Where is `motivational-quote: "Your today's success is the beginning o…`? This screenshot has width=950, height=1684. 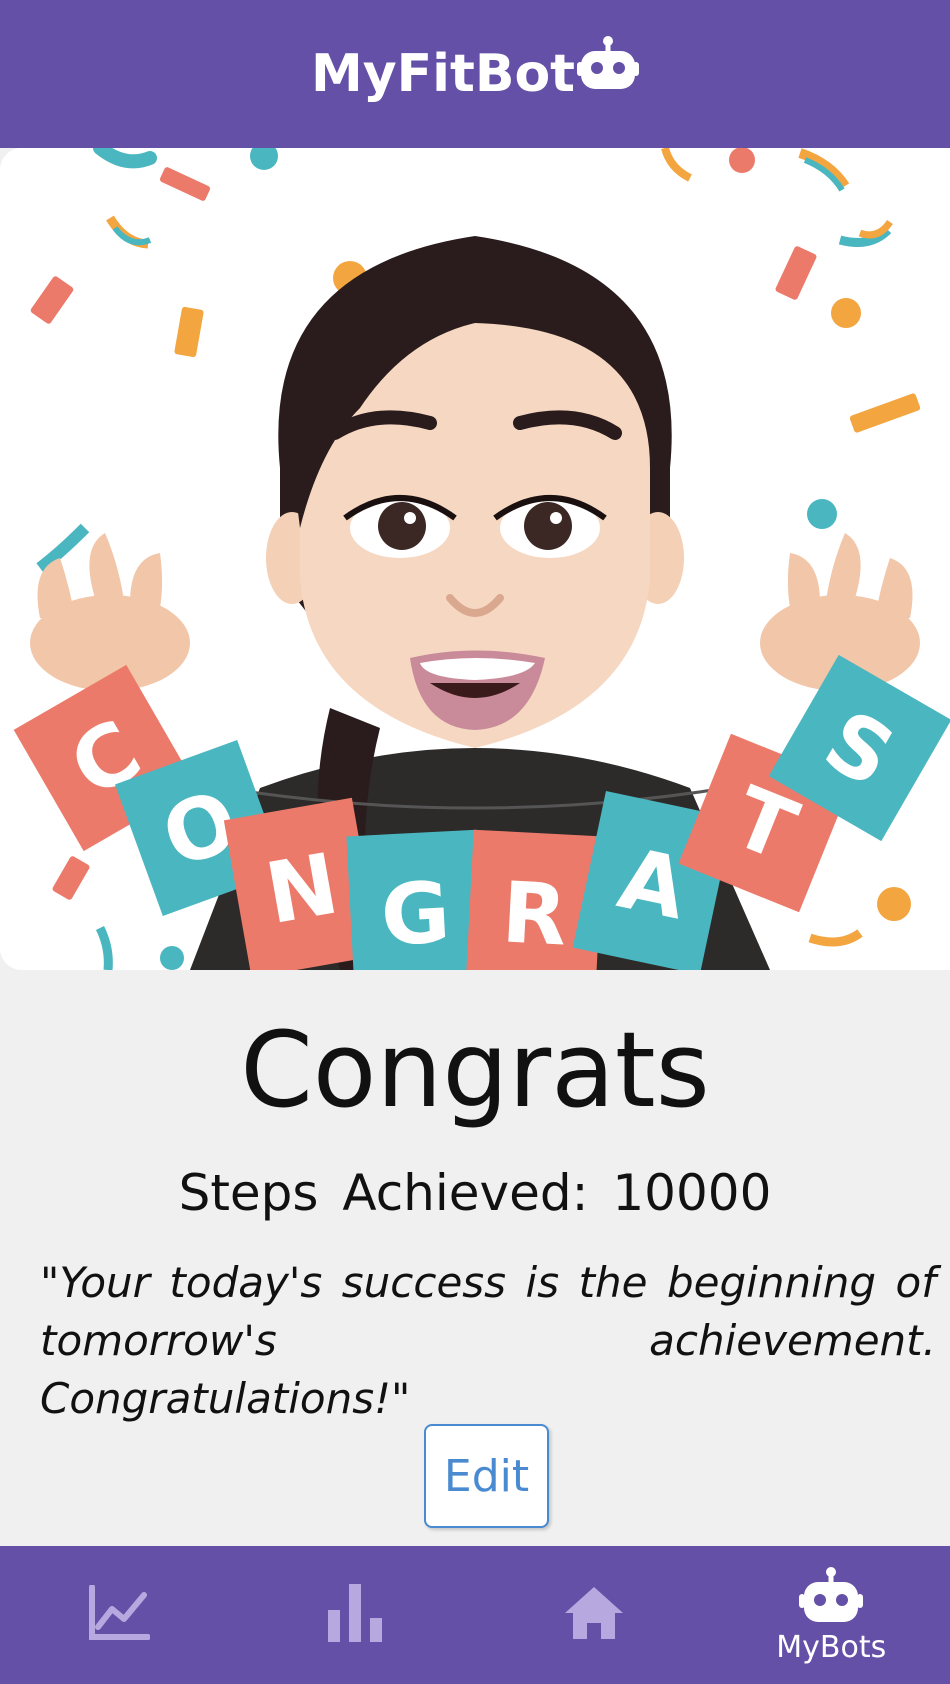 motivational-quote: "Your today's success is the beginning o… is located at coordinates (488, 1340).